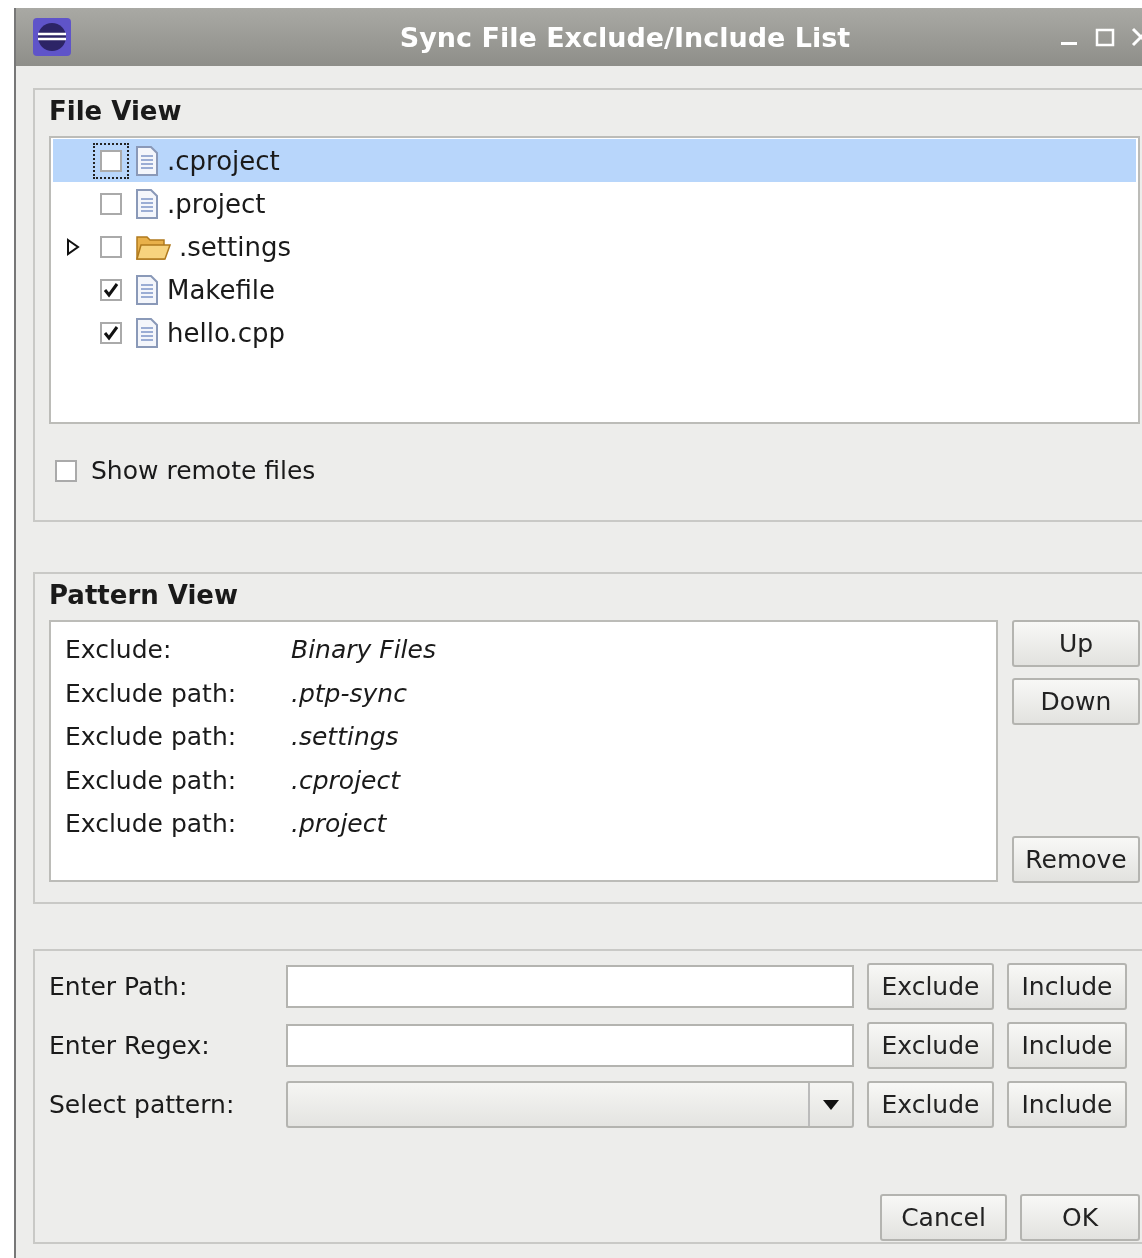 The width and height of the screenshot is (1142, 1258). What do you see at coordinates (52, 37) in the screenshot?
I see `app-logo-icon` at bounding box center [52, 37].